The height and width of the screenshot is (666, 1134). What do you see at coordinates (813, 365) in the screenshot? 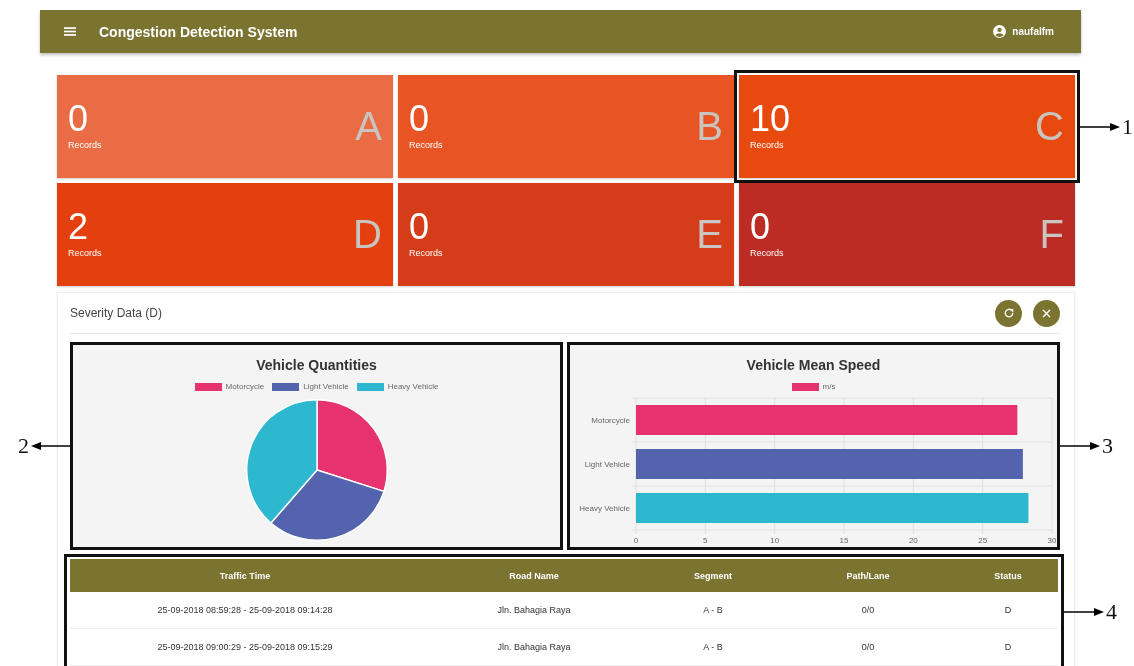
I see `chart-title: Vehicle Mean Speed` at bounding box center [813, 365].